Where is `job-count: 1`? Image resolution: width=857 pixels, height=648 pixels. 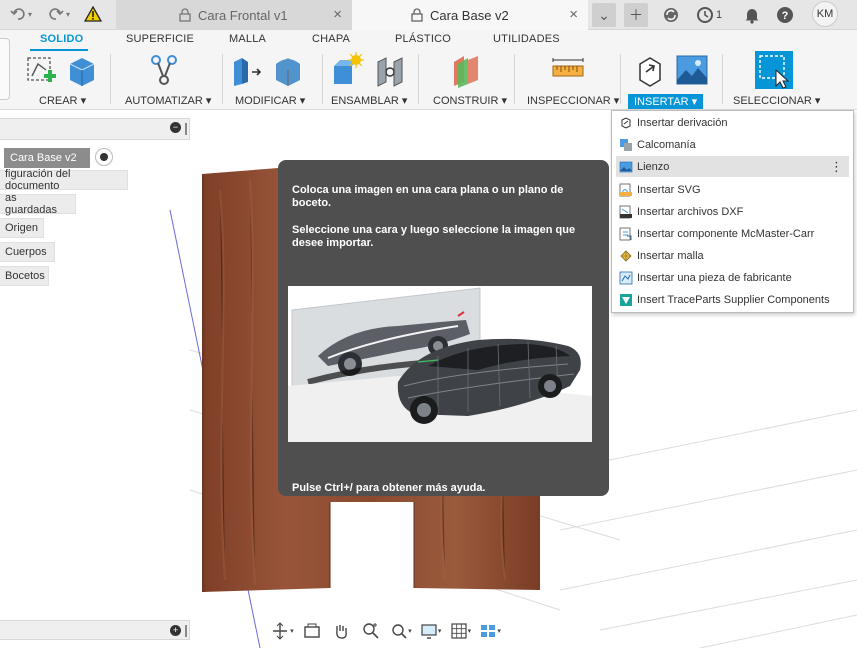
job-count: 1 is located at coordinates (719, 15).